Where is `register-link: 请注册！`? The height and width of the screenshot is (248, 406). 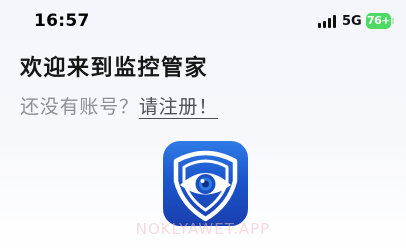
register-link: 请注册！ is located at coordinates (178, 107).